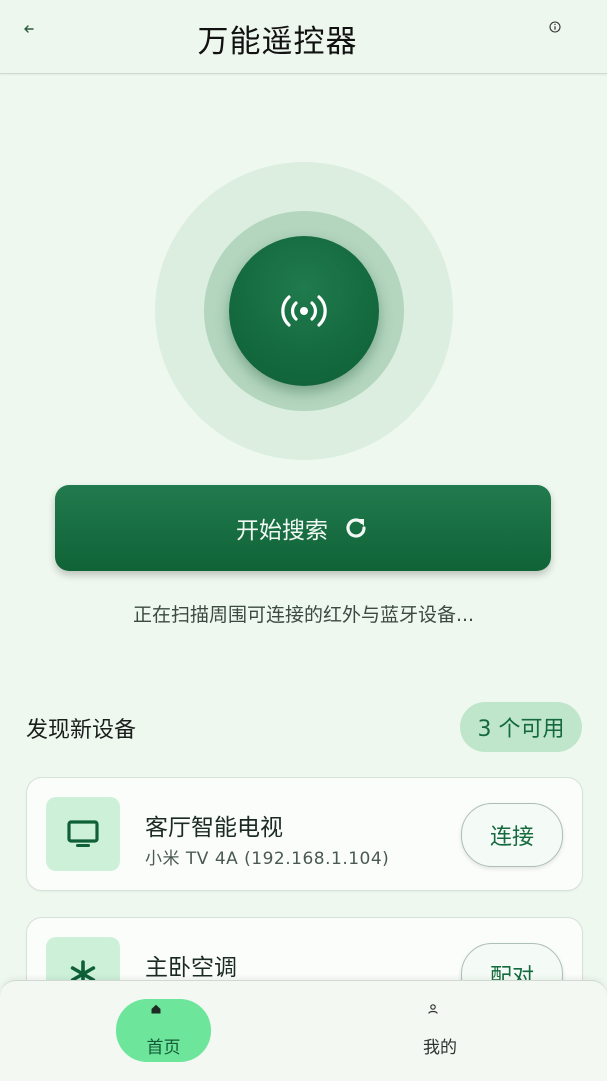 This screenshot has height=1081, width=607. Describe the element at coordinates (163, 1048) in the screenshot. I see `nav-home-label: 首页` at that location.